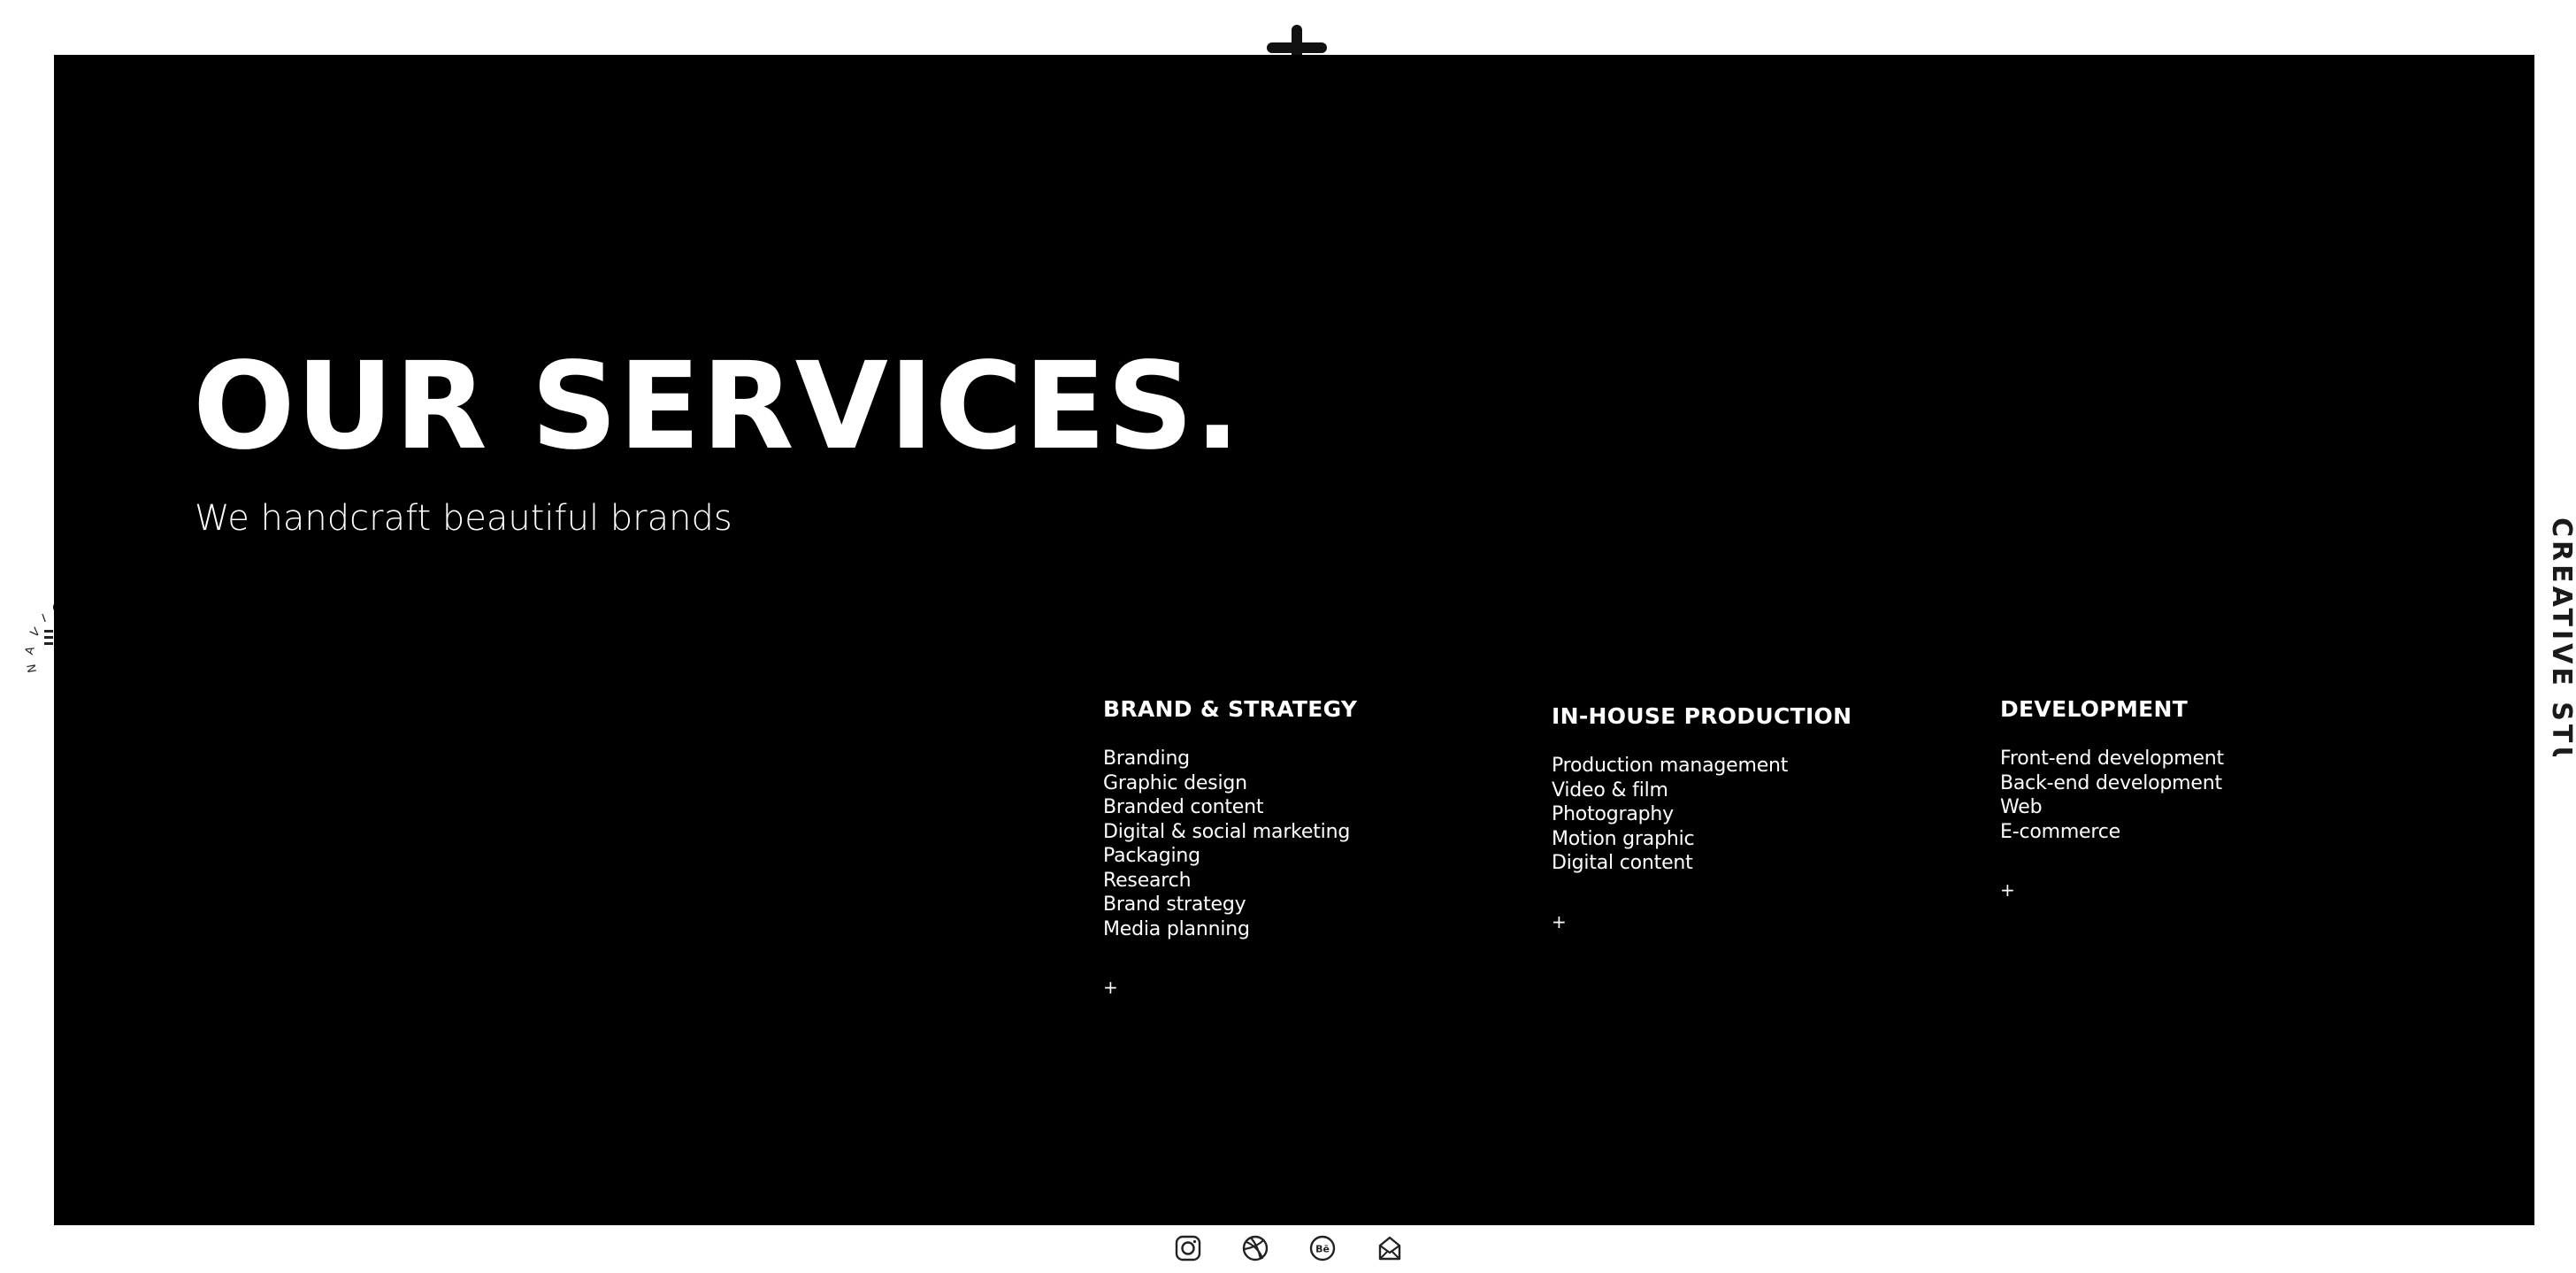 The width and height of the screenshot is (2576, 1273). Describe the element at coordinates (1702, 716) in the screenshot. I see `service-title: IN-HOUSE PRODUCTION` at that location.